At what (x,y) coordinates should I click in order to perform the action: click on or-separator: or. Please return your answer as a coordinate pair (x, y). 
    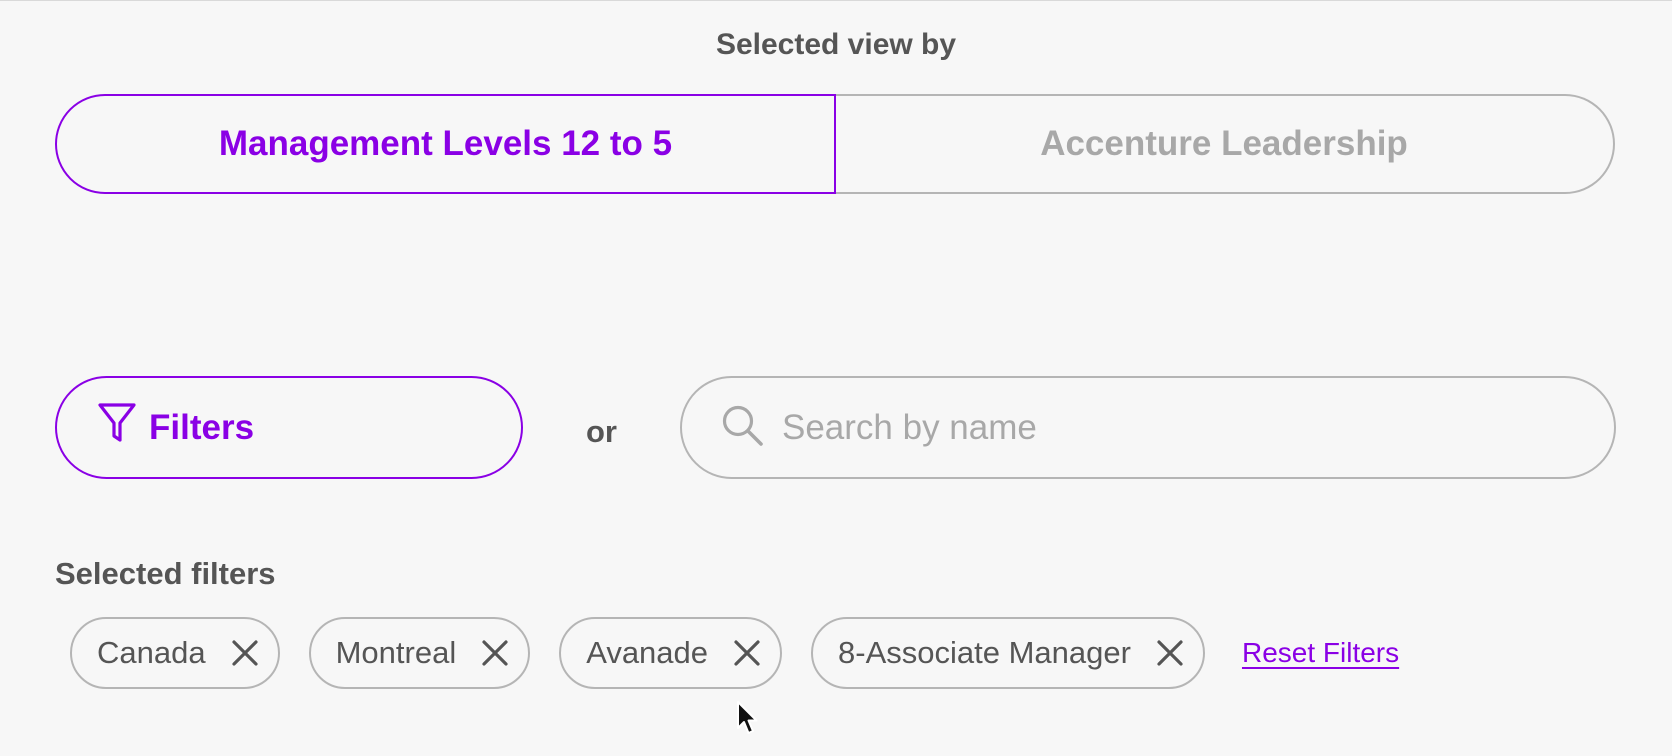
    Looking at the image, I should click on (601, 431).